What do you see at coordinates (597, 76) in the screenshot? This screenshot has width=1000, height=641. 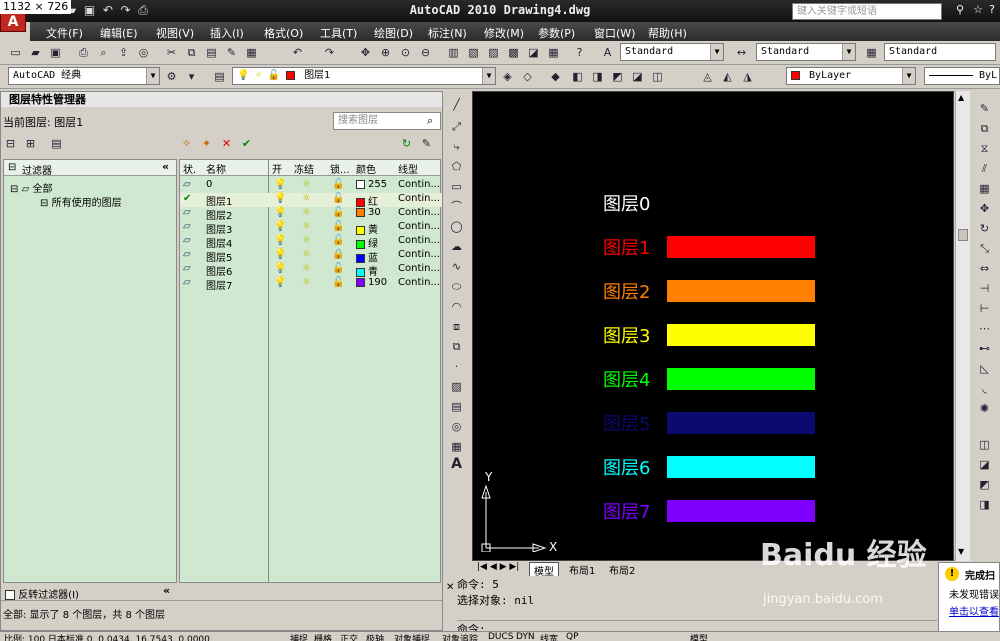 I see `layer-match-icon: ◨` at bounding box center [597, 76].